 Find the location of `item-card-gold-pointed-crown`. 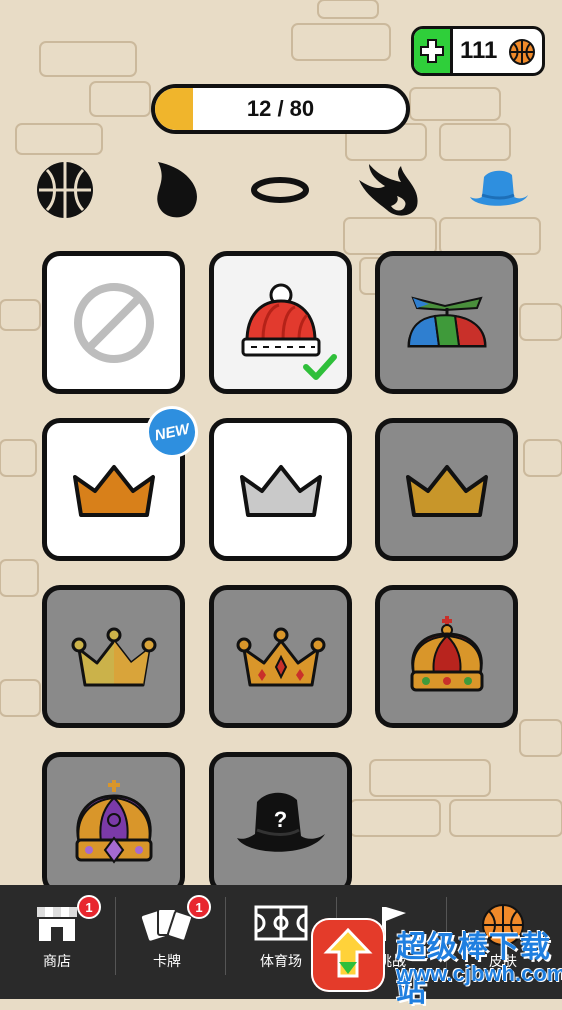

item-card-gold-pointed-crown is located at coordinates (113, 656).